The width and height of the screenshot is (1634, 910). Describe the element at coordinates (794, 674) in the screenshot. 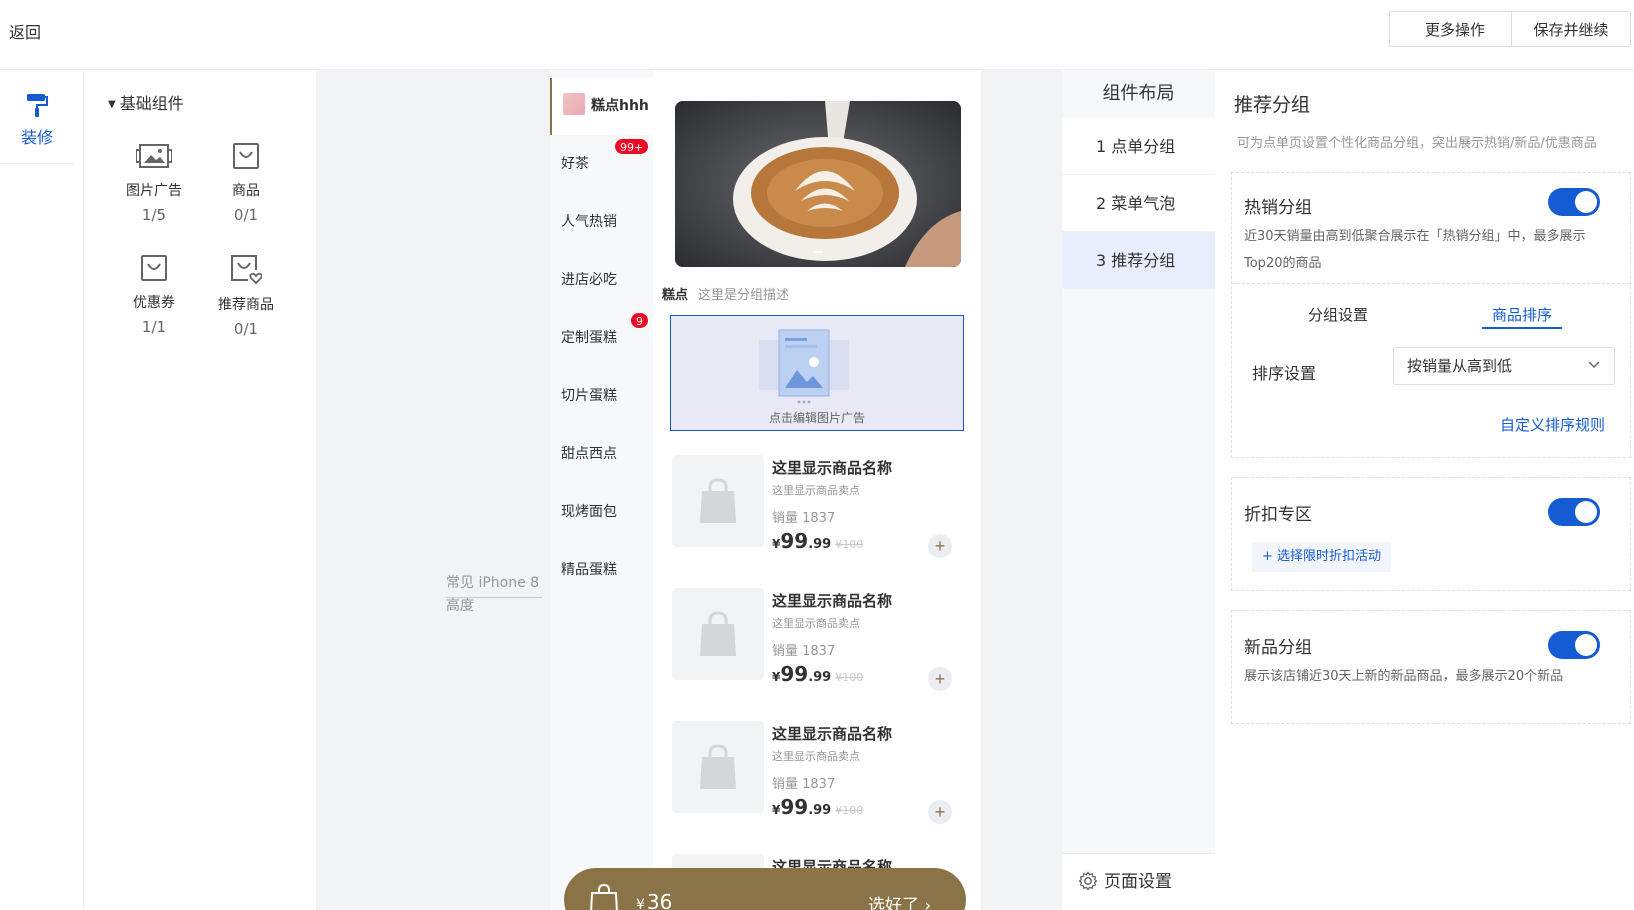

I see `price-integer: 99` at that location.